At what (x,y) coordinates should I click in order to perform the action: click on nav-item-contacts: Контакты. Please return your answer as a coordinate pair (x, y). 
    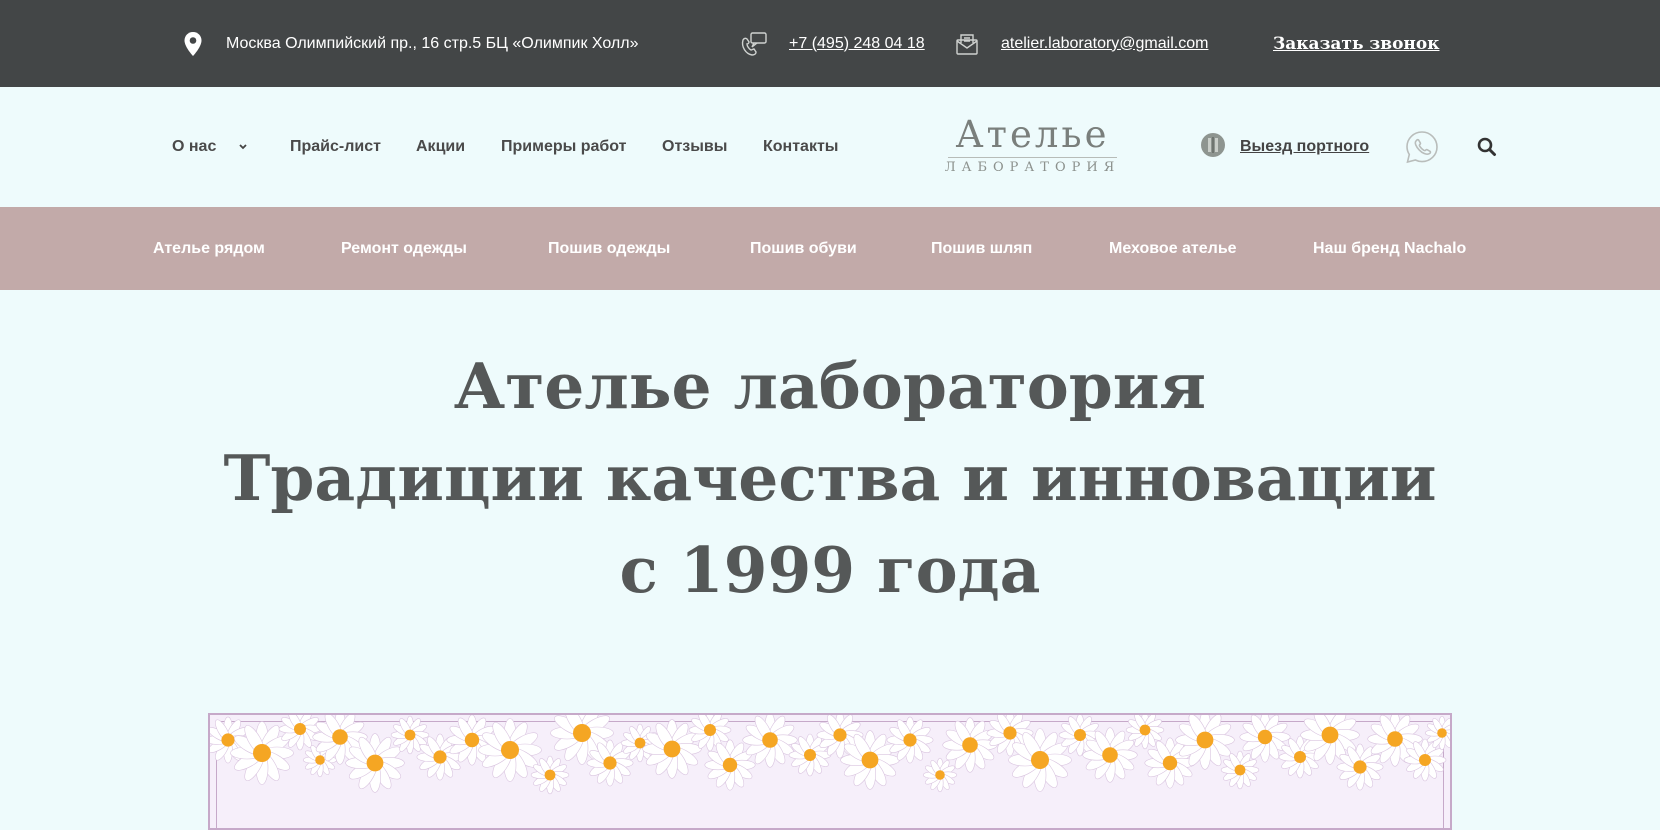
    Looking at the image, I should click on (800, 147).